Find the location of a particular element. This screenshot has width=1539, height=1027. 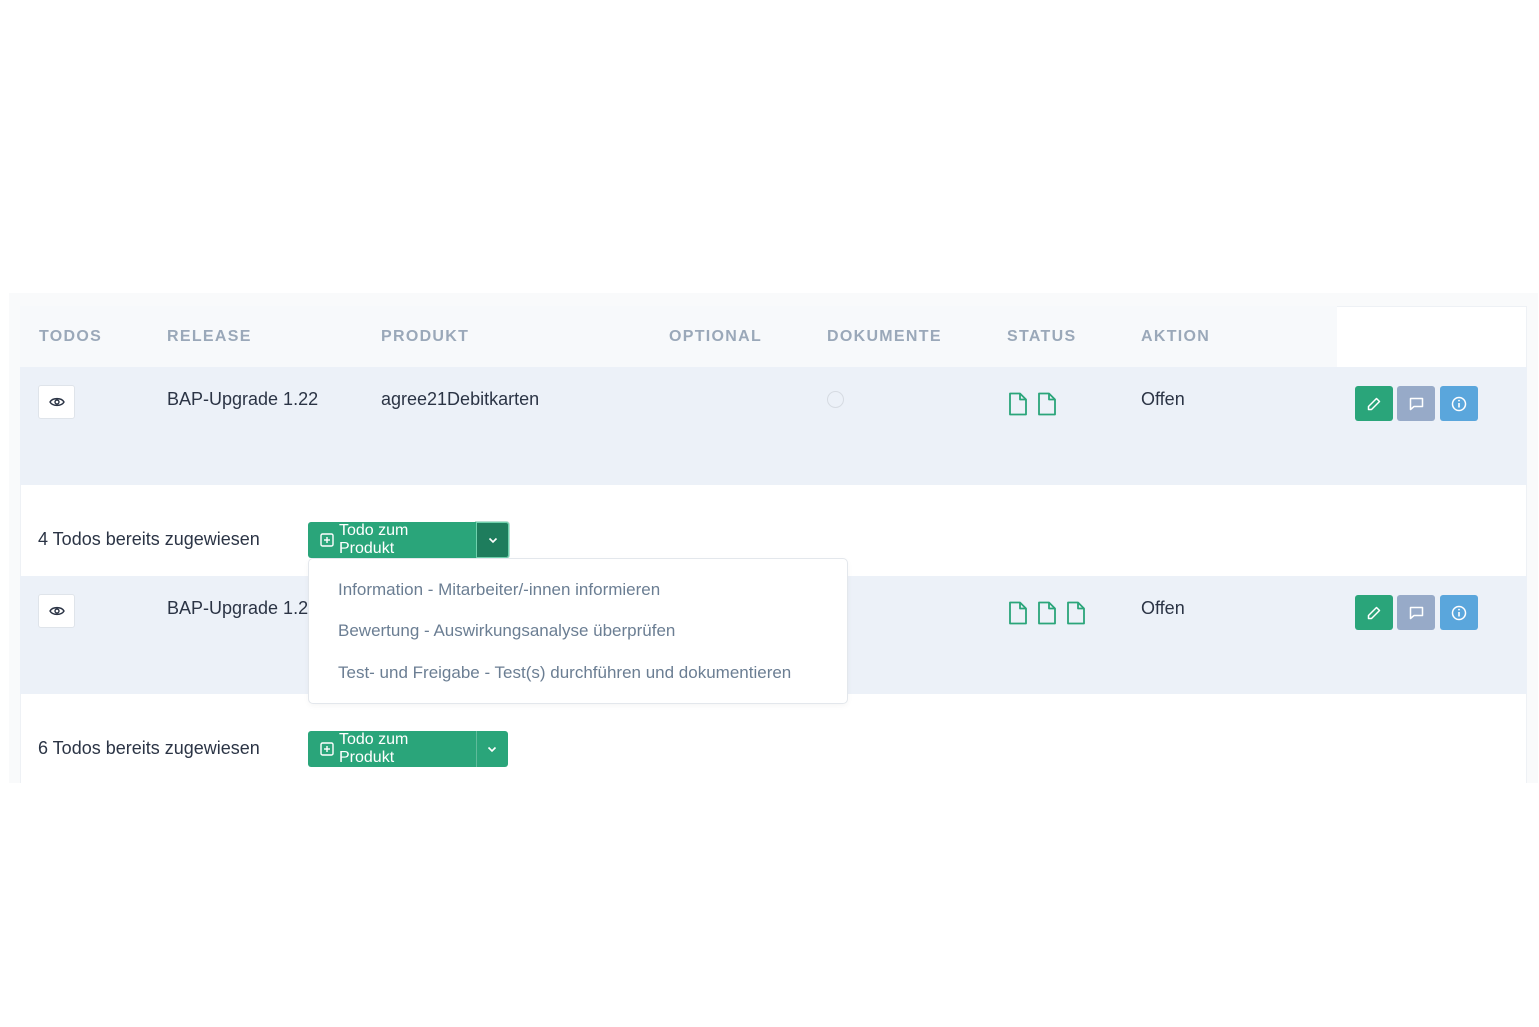

optional-radio is located at coordinates (835, 399).